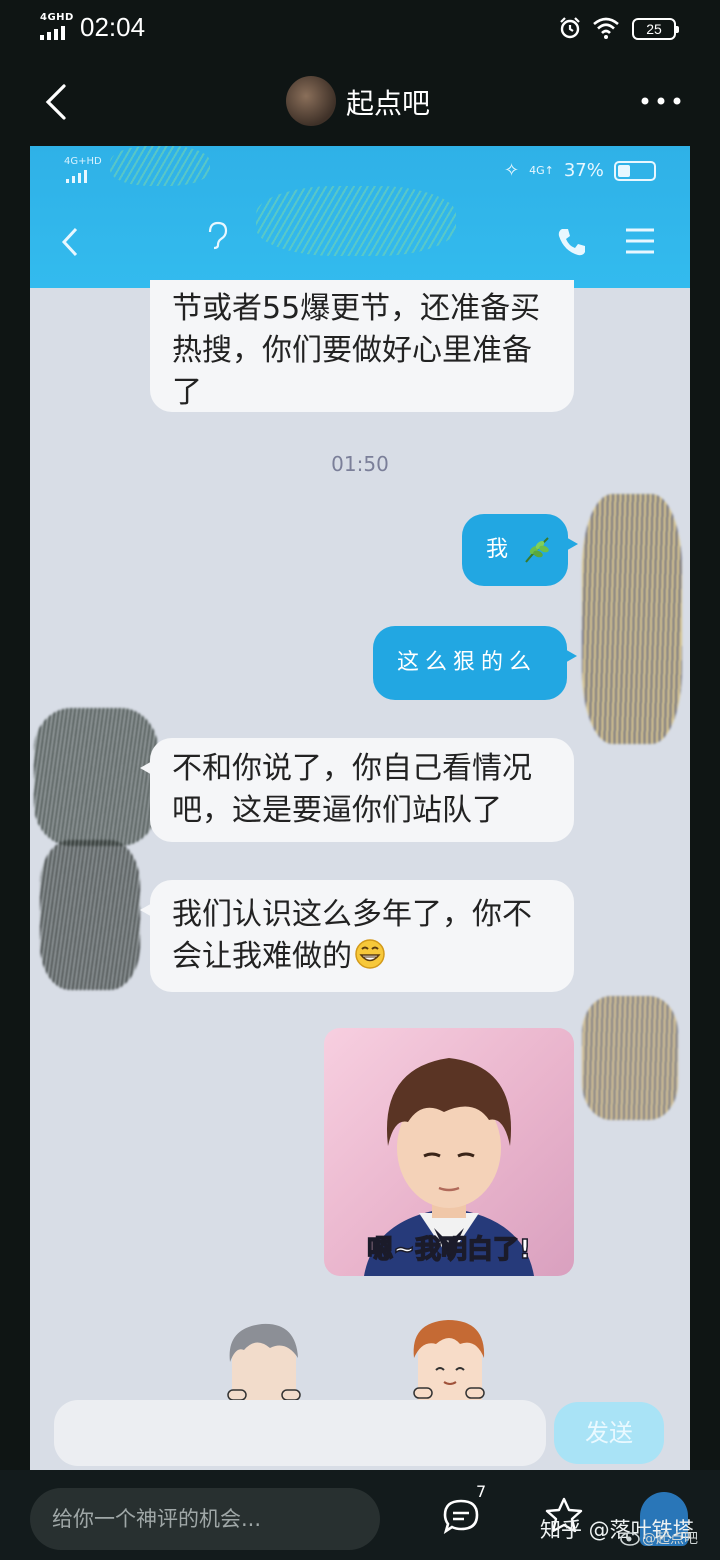 This screenshot has height=1560, width=720. I want to click on network-type: 4GHD, so click(57, 17).